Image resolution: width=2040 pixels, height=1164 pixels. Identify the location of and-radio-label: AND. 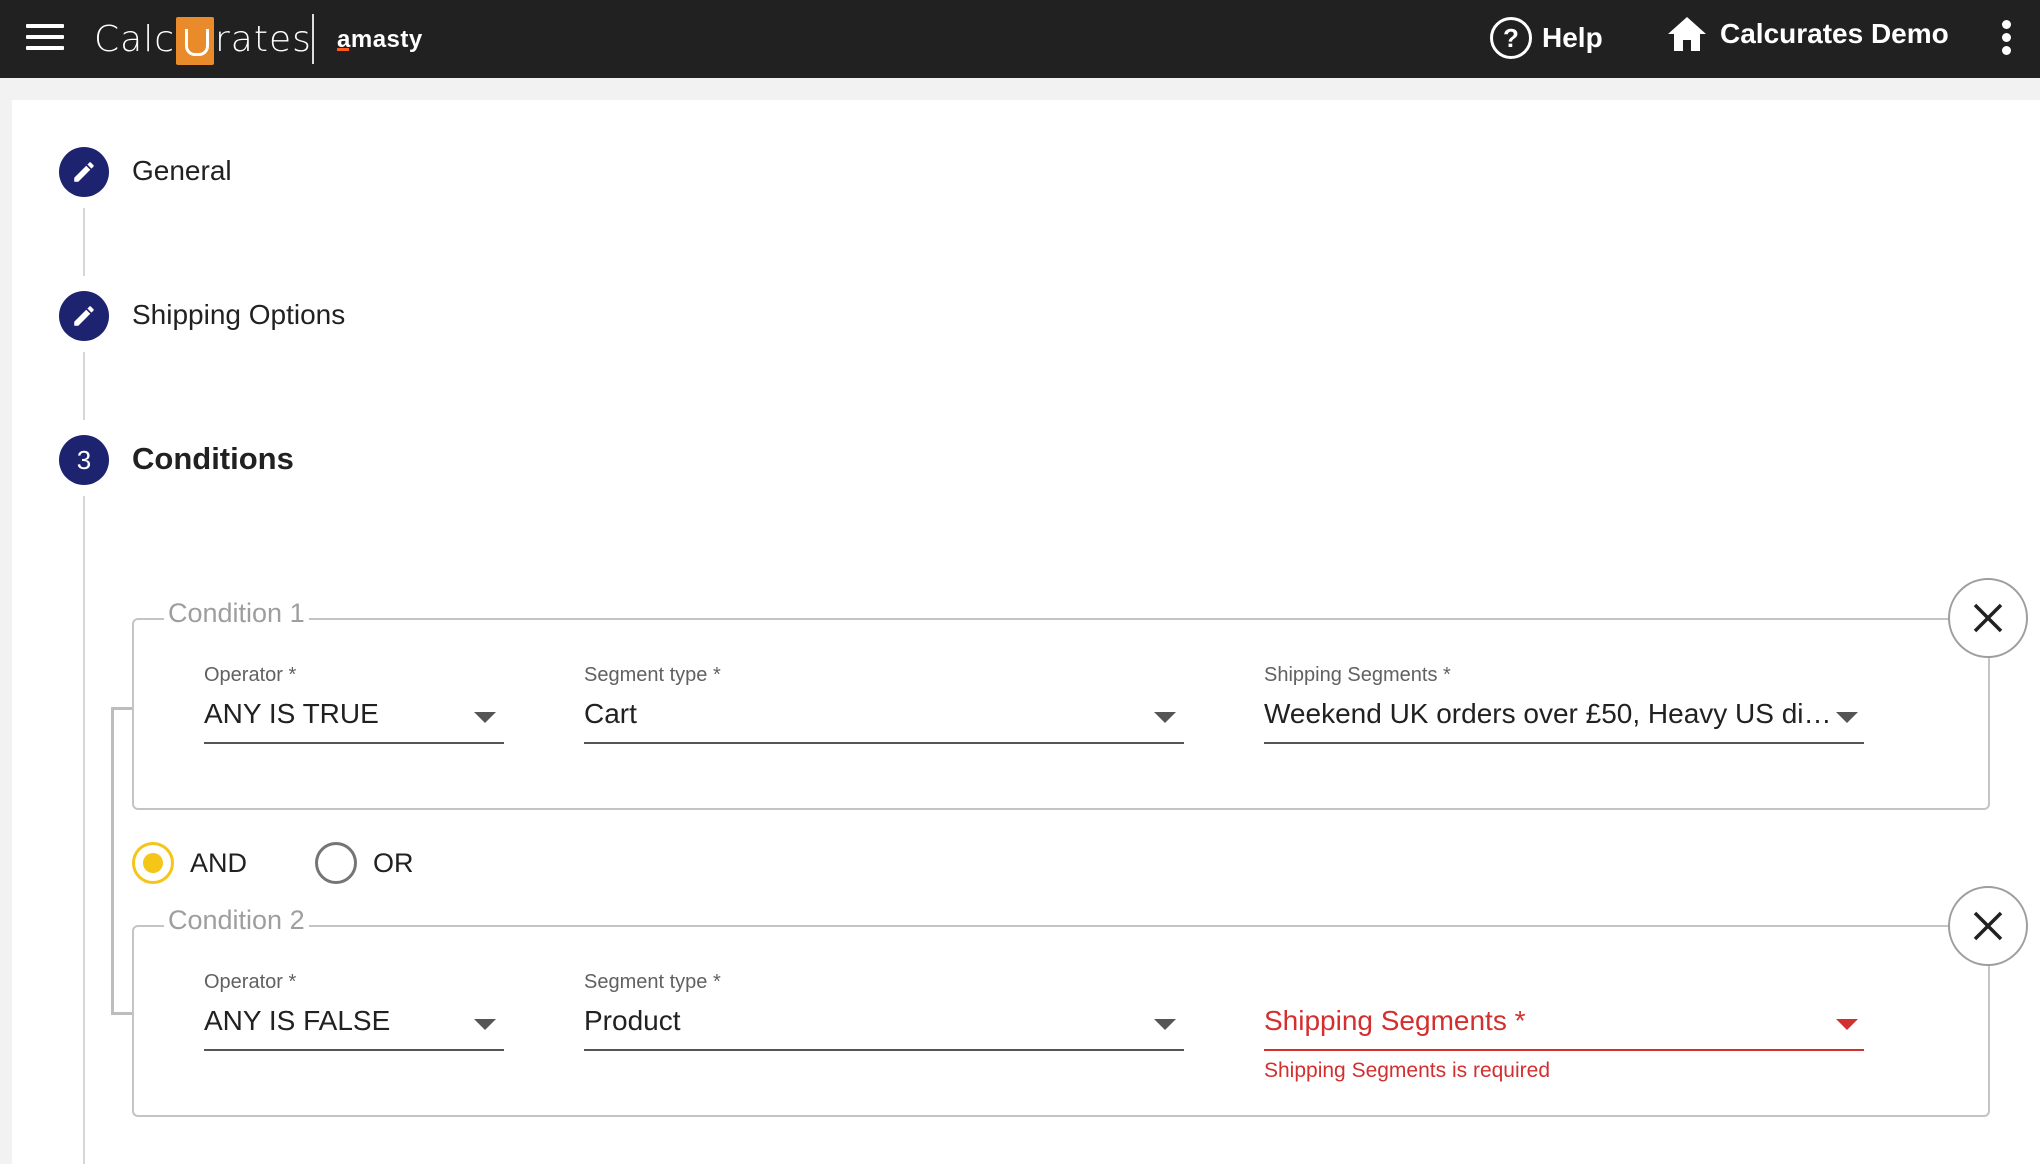
(218, 863).